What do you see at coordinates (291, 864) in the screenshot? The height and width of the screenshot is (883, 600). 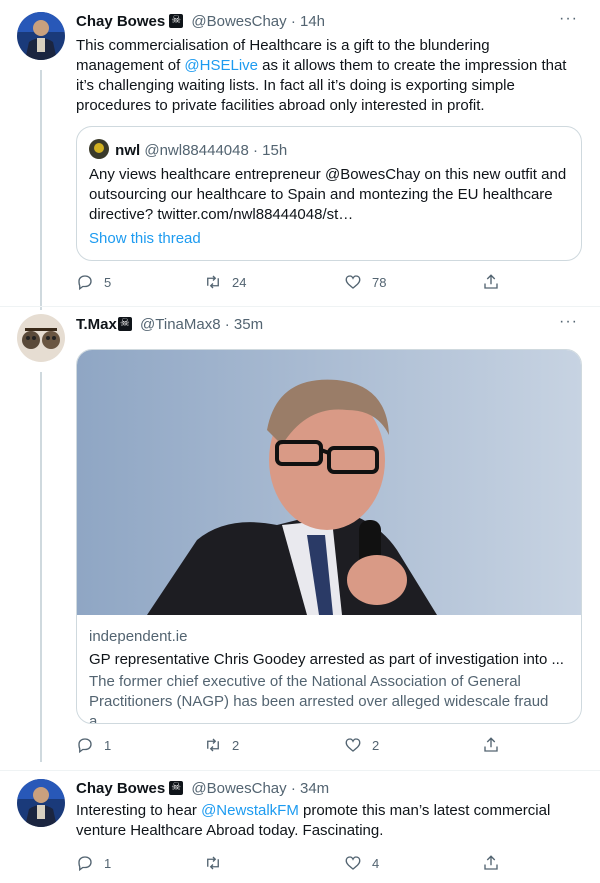 I see `tweet-actions: 1 4` at bounding box center [291, 864].